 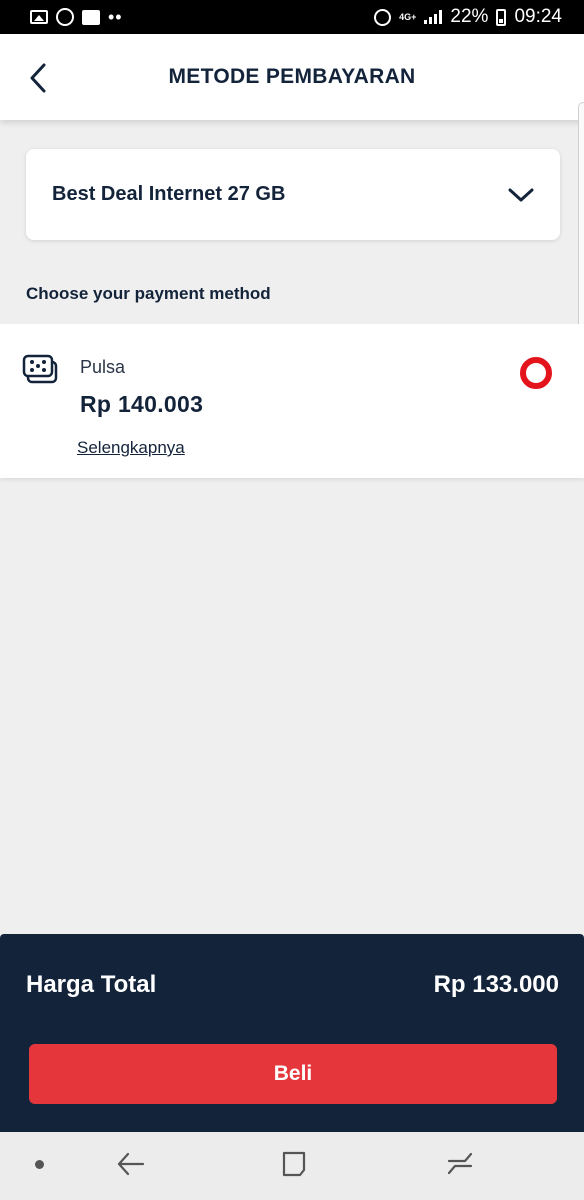 What do you see at coordinates (91, 984) in the screenshot?
I see `total-label: Harga Total` at bounding box center [91, 984].